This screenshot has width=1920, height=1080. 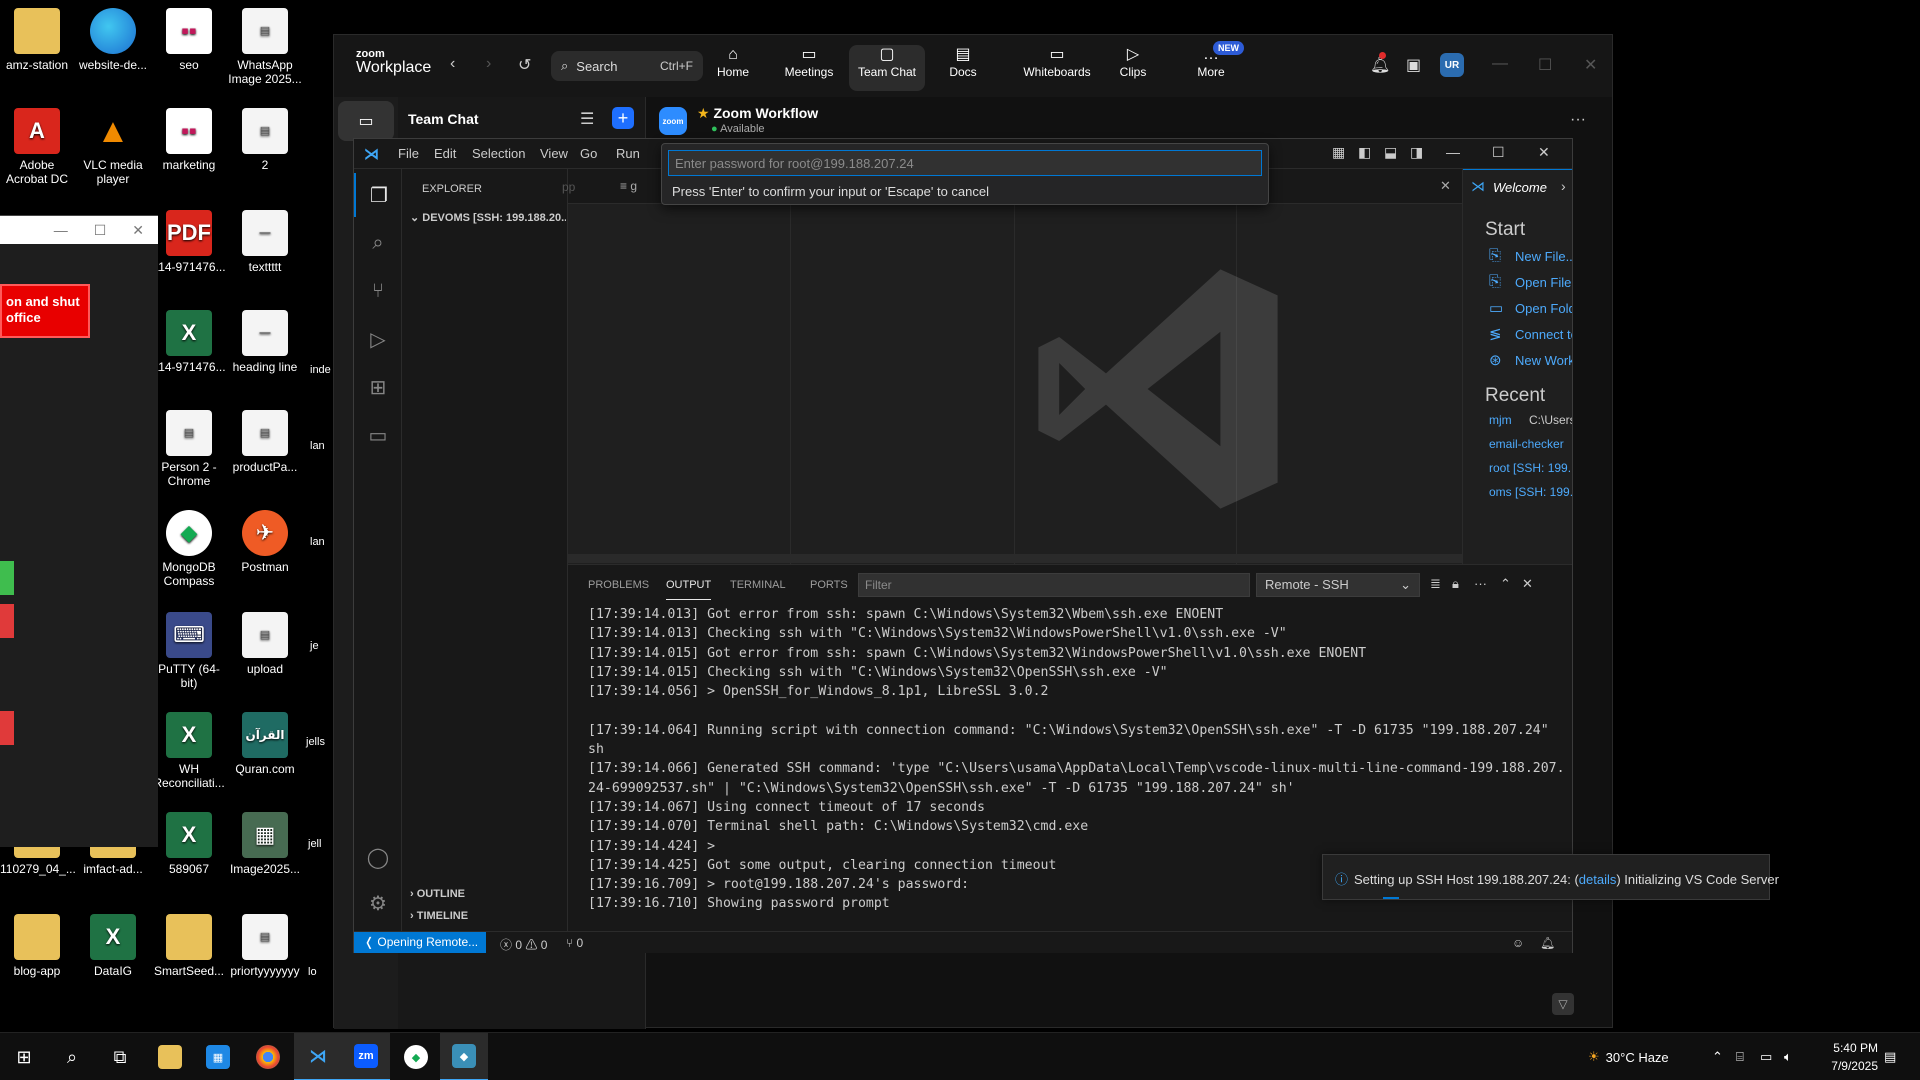 I want to click on file-explorer-icon, so click(x=170, y=1056).